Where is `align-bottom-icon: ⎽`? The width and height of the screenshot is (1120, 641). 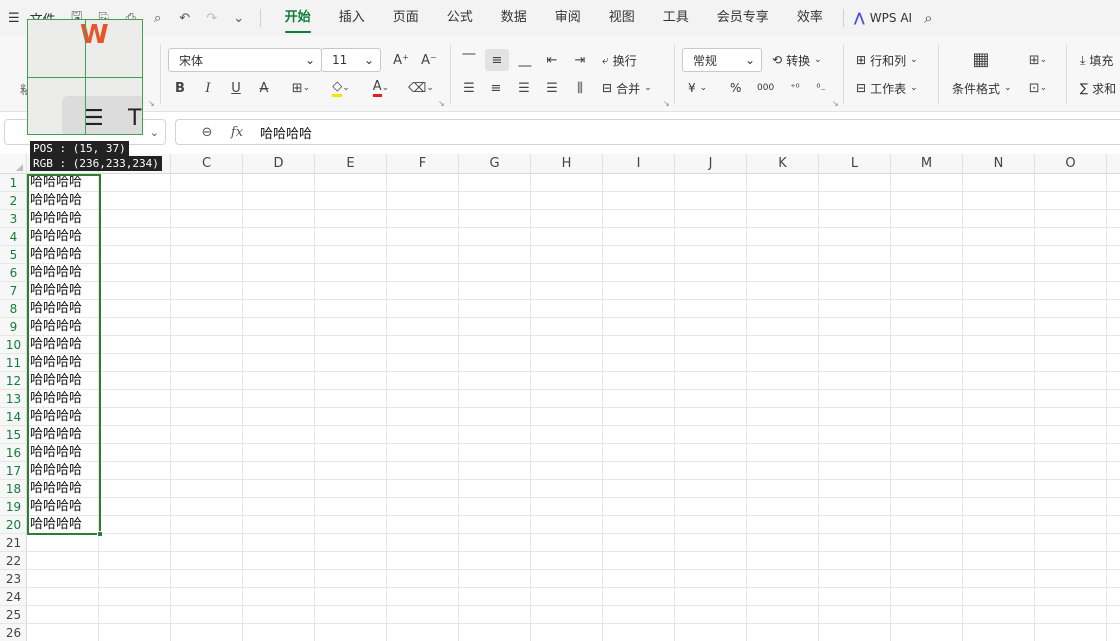
align-bottom-icon: ⎽ is located at coordinates (525, 60).